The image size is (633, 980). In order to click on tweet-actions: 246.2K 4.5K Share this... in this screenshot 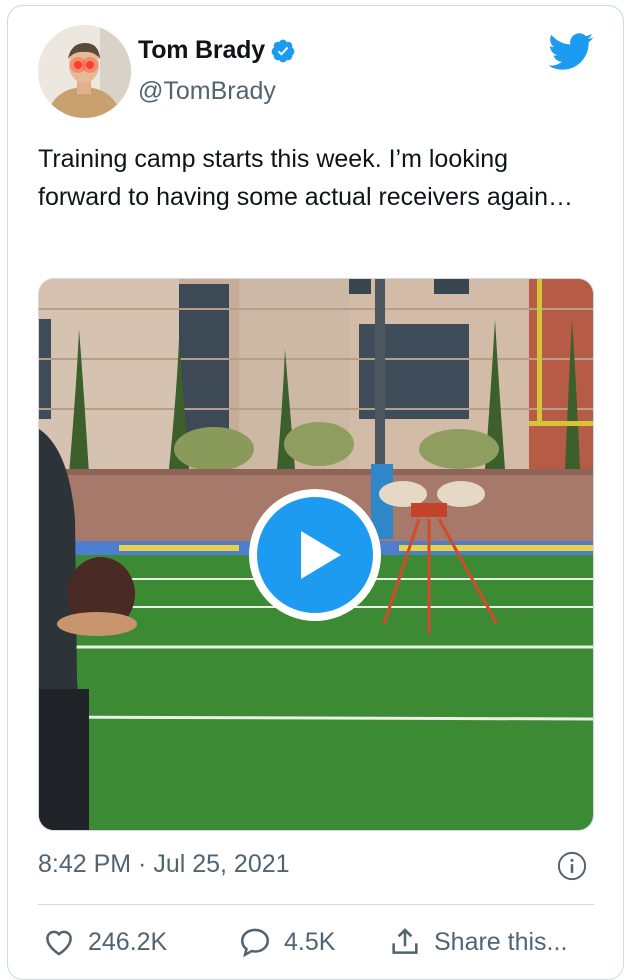, I will do `click(318, 945)`.